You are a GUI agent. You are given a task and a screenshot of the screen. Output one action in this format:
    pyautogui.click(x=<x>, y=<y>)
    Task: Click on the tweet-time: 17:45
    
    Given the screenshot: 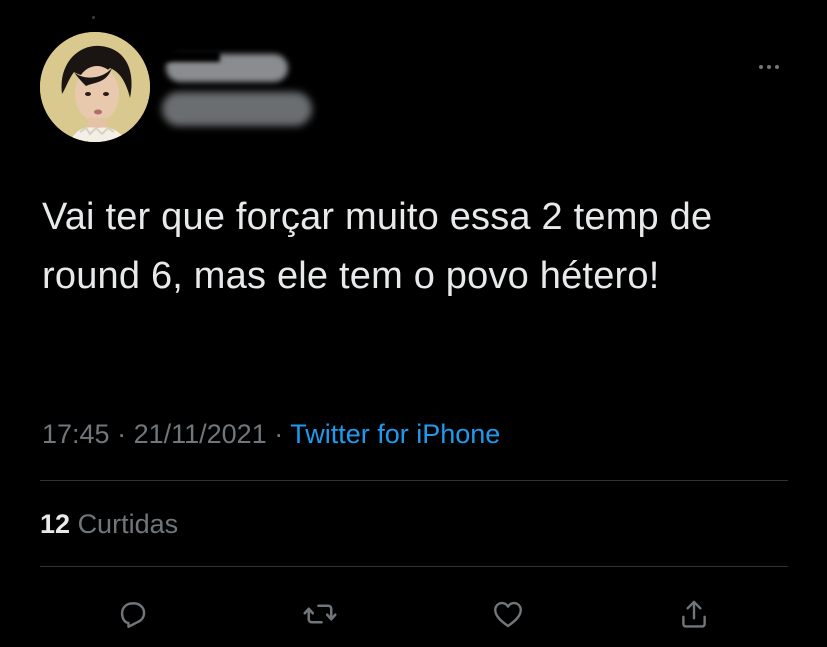 What is the action you would take?
    pyautogui.click(x=76, y=434)
    